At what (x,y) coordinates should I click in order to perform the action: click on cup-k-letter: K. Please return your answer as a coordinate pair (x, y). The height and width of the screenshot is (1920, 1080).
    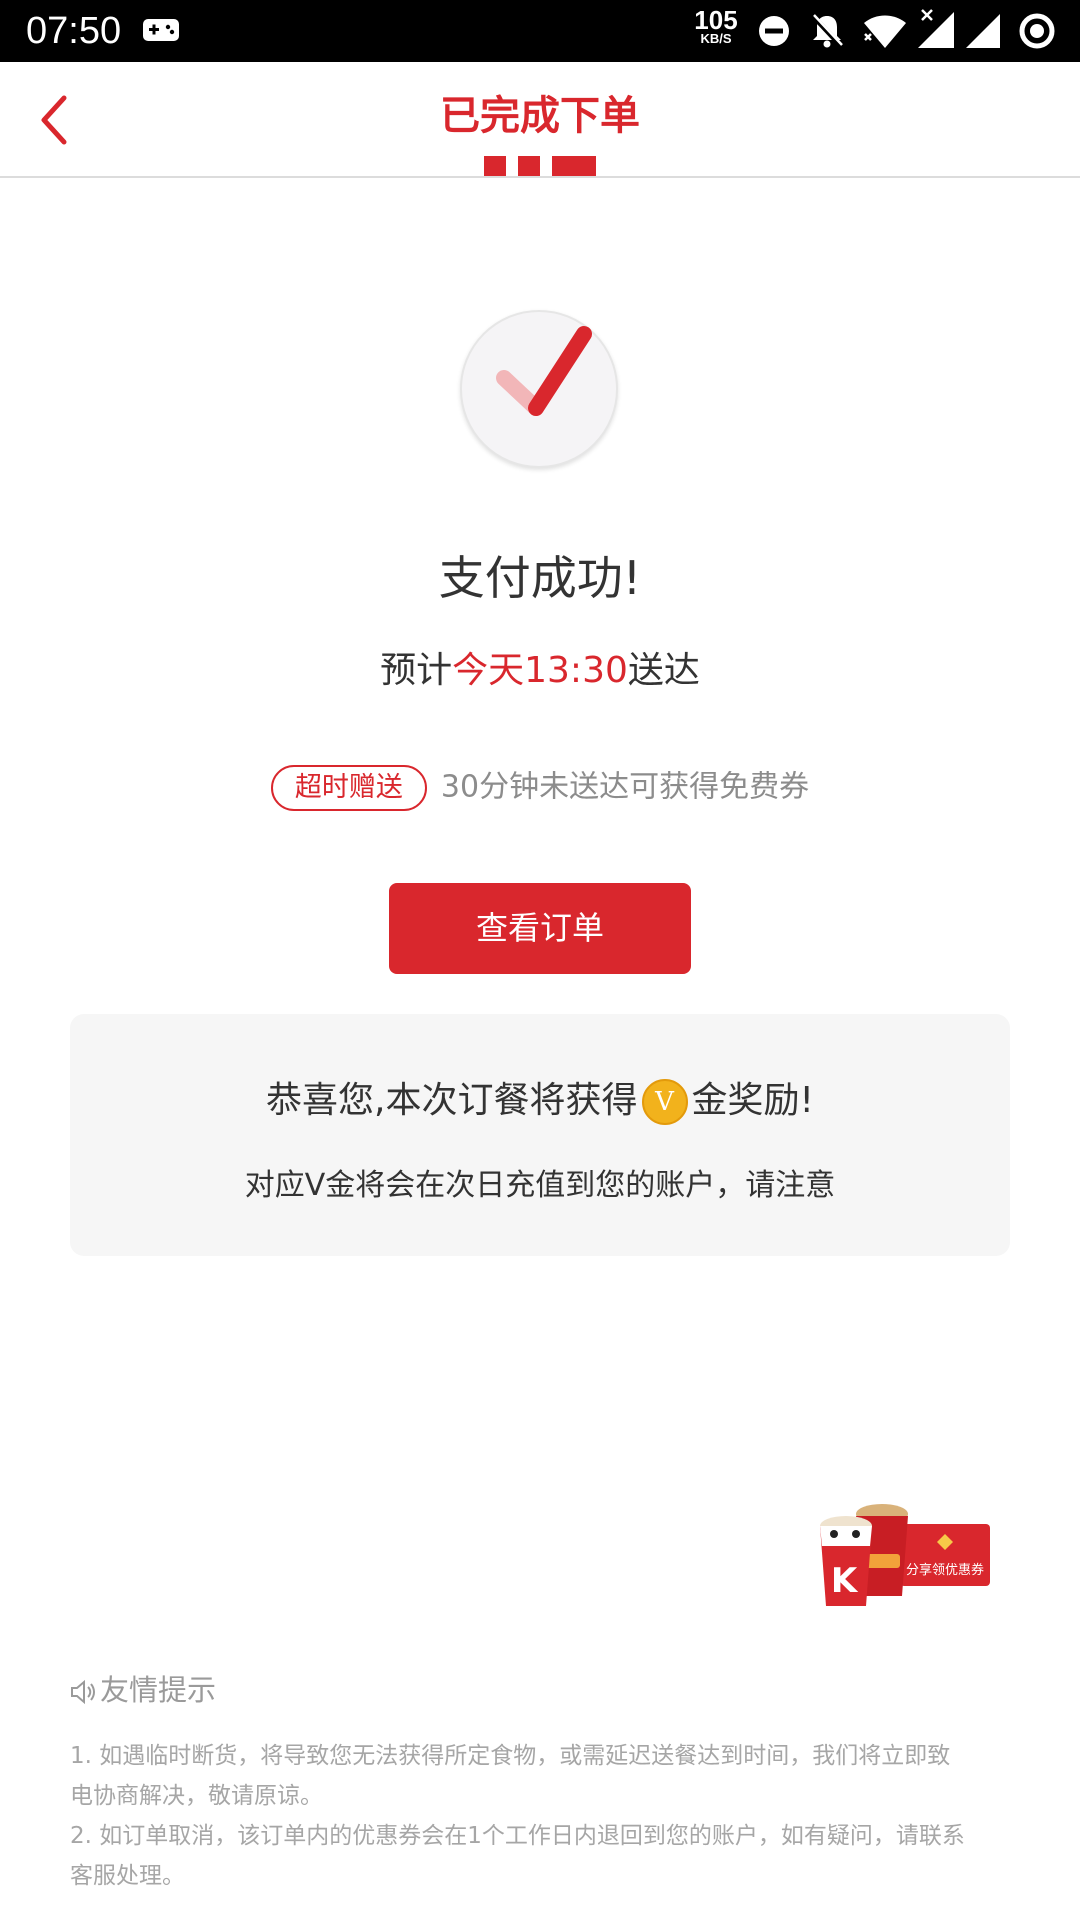
    Looking at the image, I should click on (845, 1581).